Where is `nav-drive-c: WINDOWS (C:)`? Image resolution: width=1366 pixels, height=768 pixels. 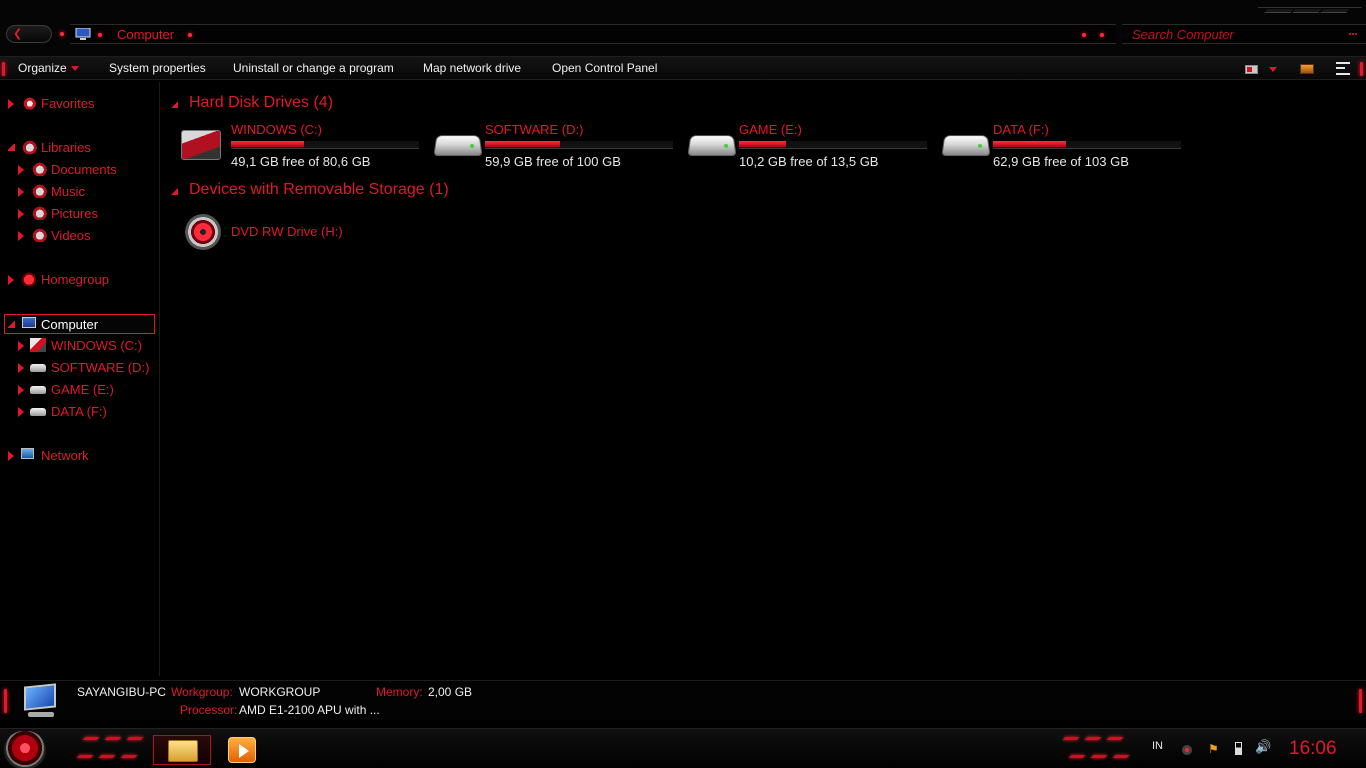 nav-drive-c: WINDOWS (C:) is located at coordinates (83, 346).